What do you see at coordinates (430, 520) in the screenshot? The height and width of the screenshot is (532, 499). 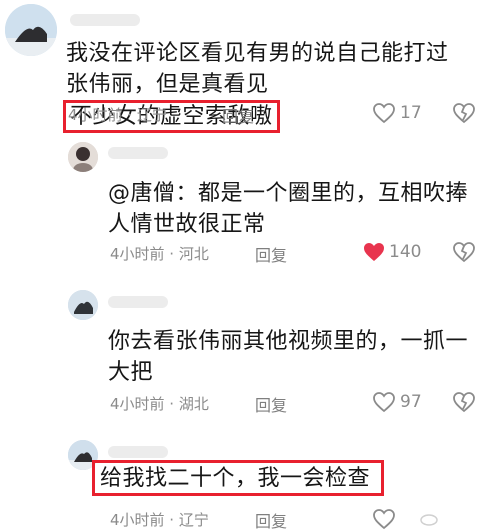 I see `watermark` at bounding box center [430, 520].